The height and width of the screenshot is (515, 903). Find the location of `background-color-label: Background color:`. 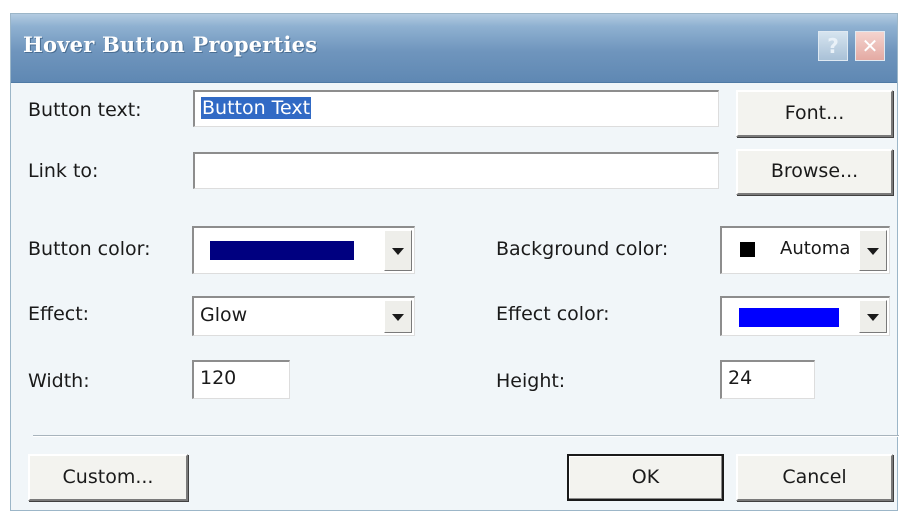

background-color-label: Background color: is located at coordinates (582, 249).